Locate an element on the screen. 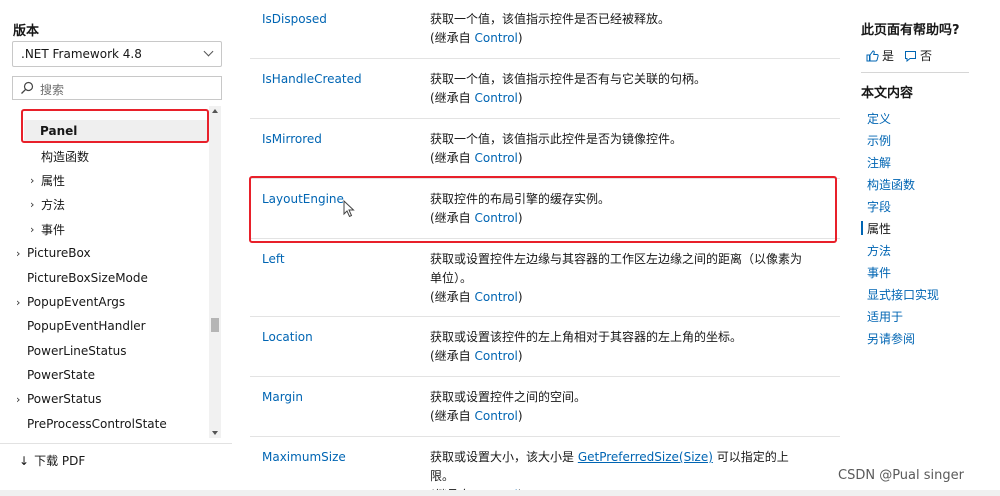  toc-link: 属性 is located at coordinates (879, 228).